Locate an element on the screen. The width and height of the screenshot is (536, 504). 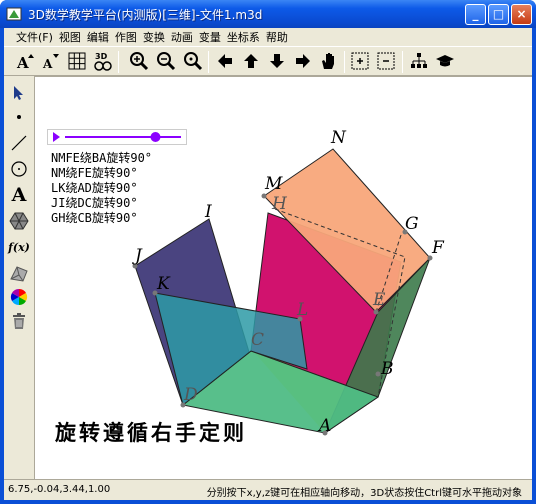
text-size-up-icon: A is located at coordinates (25, 62).